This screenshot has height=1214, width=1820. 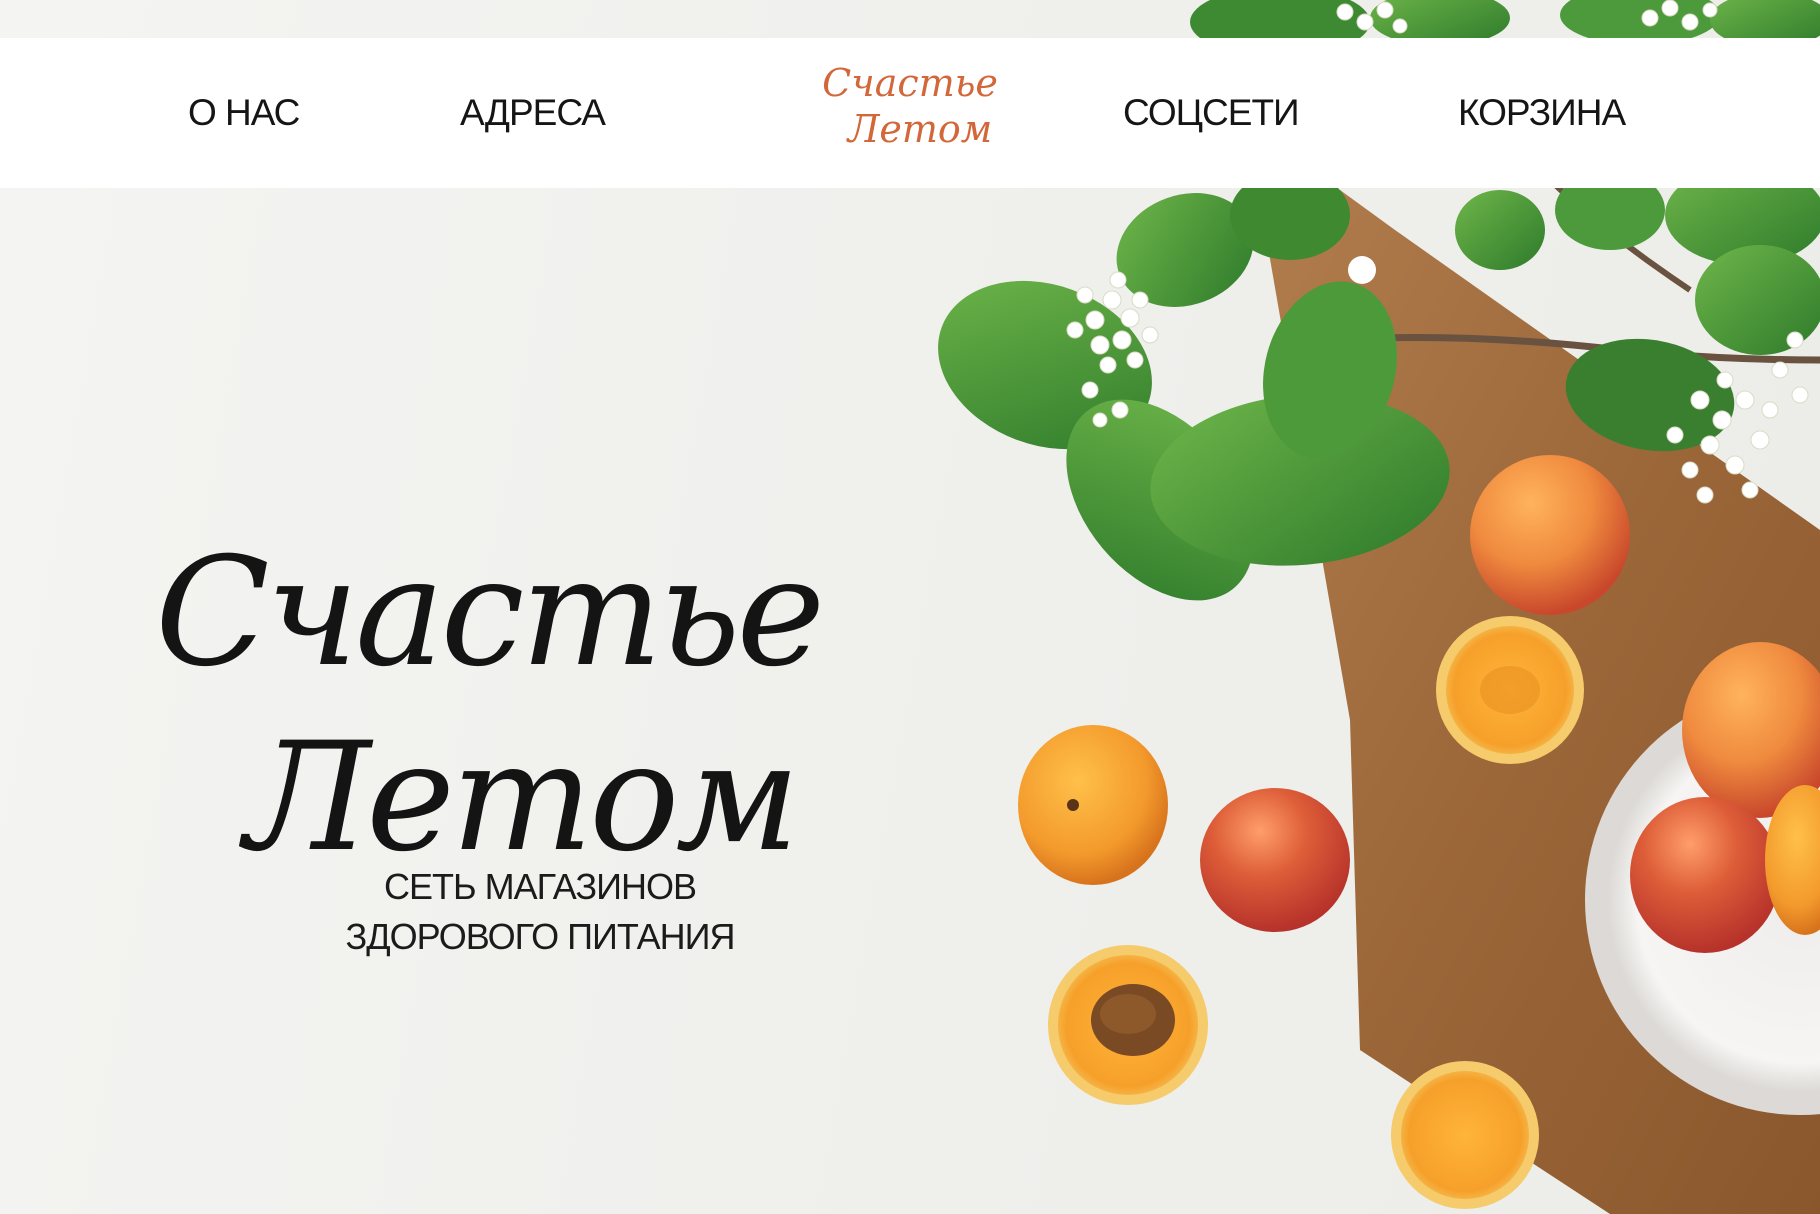 I want to click on nav-link-cart: КОРЗИНА, so click(x=1542, y=113).